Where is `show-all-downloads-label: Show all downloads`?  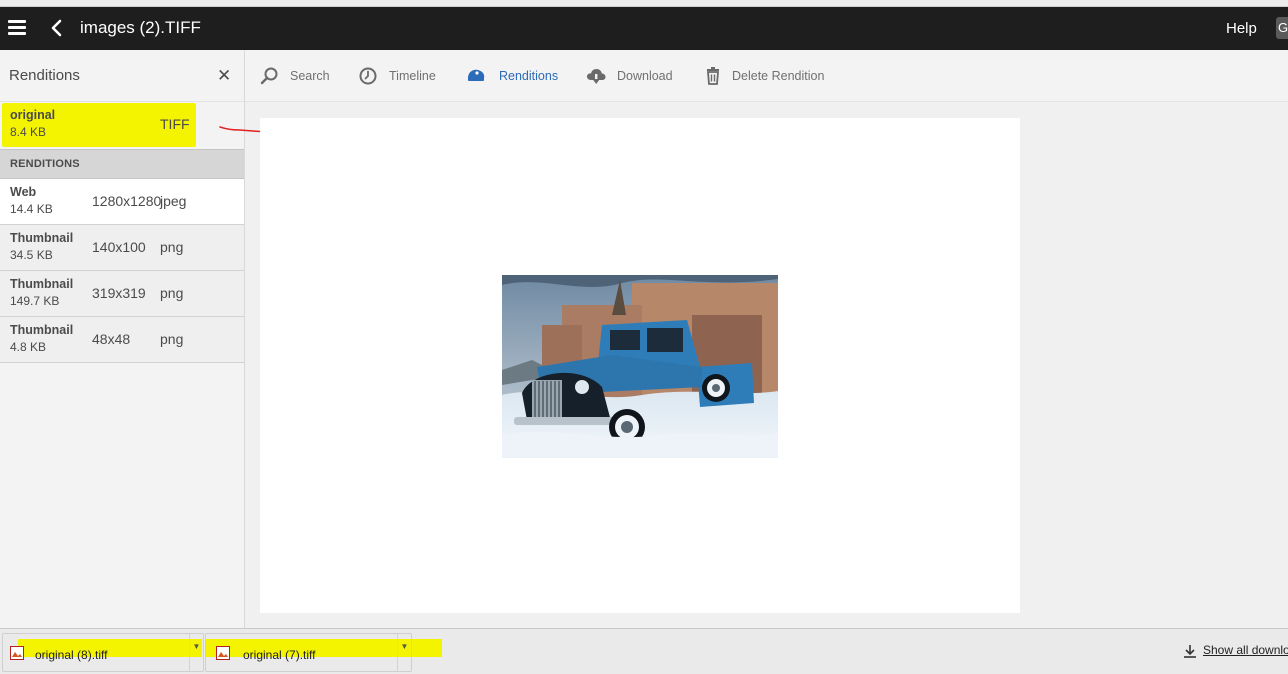
show-all-downloads-label: Show all downloads is located at coordinates (1245, 650).